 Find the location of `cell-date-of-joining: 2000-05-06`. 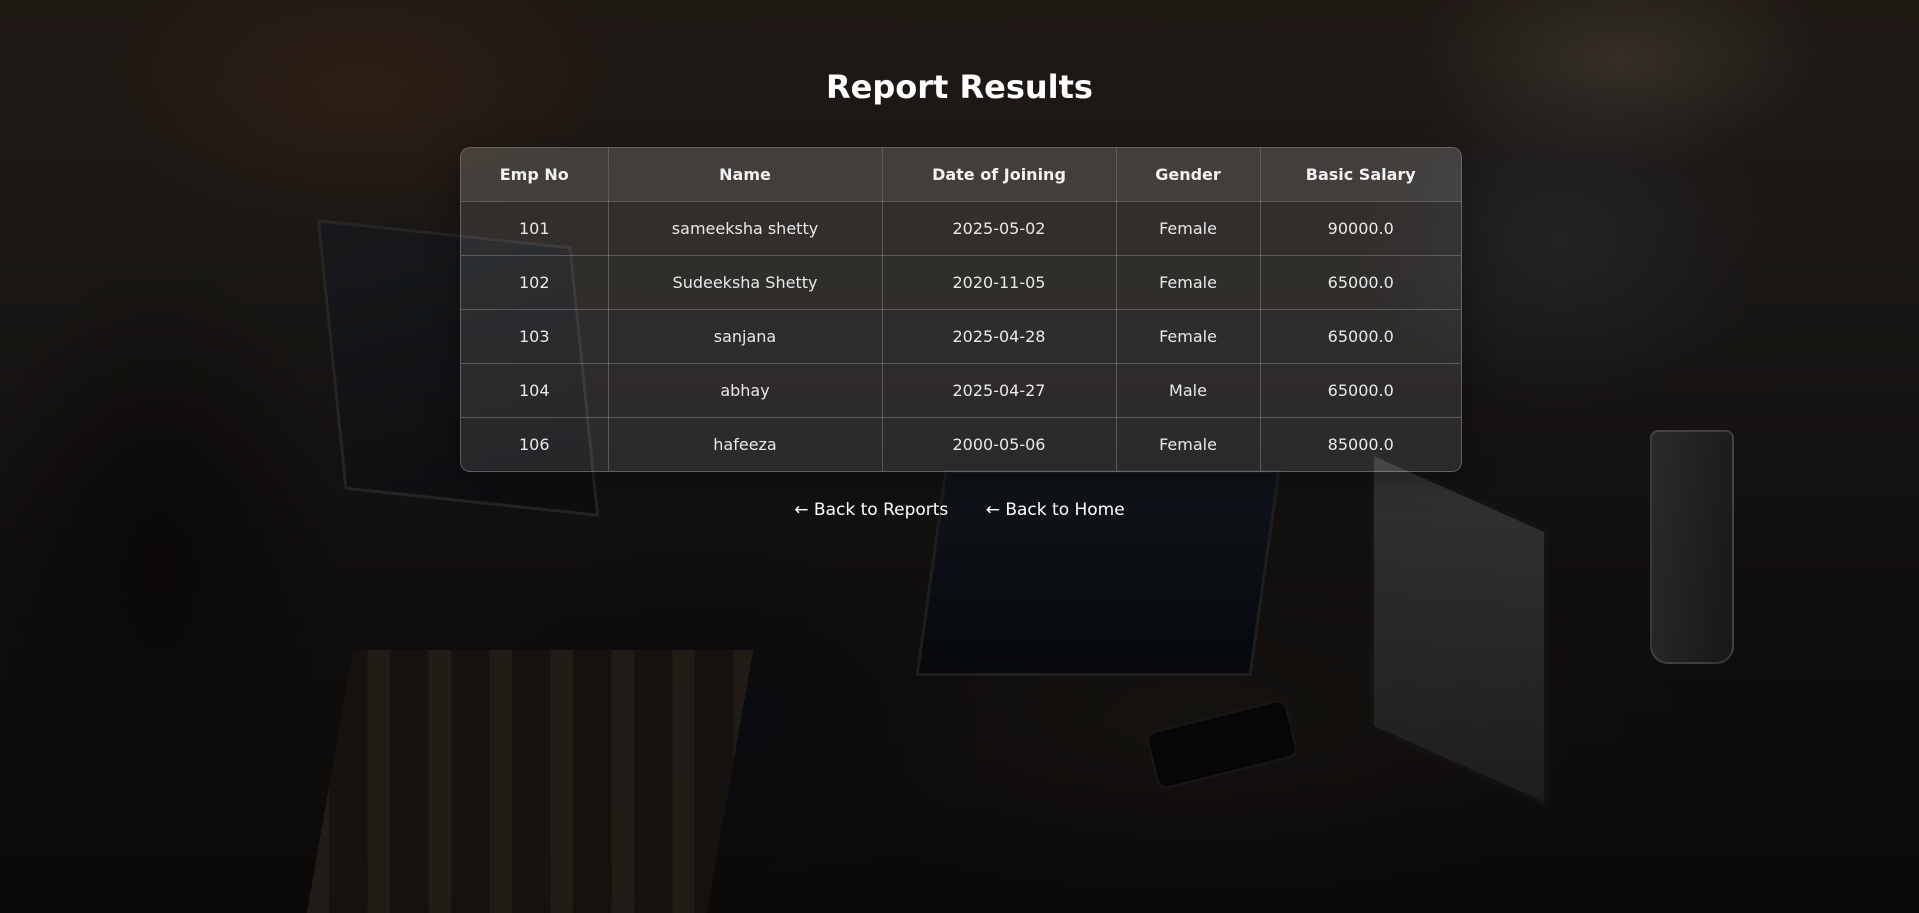

cell-date-of-joining: 2000-05-06 is located at coordinates (999, 444).